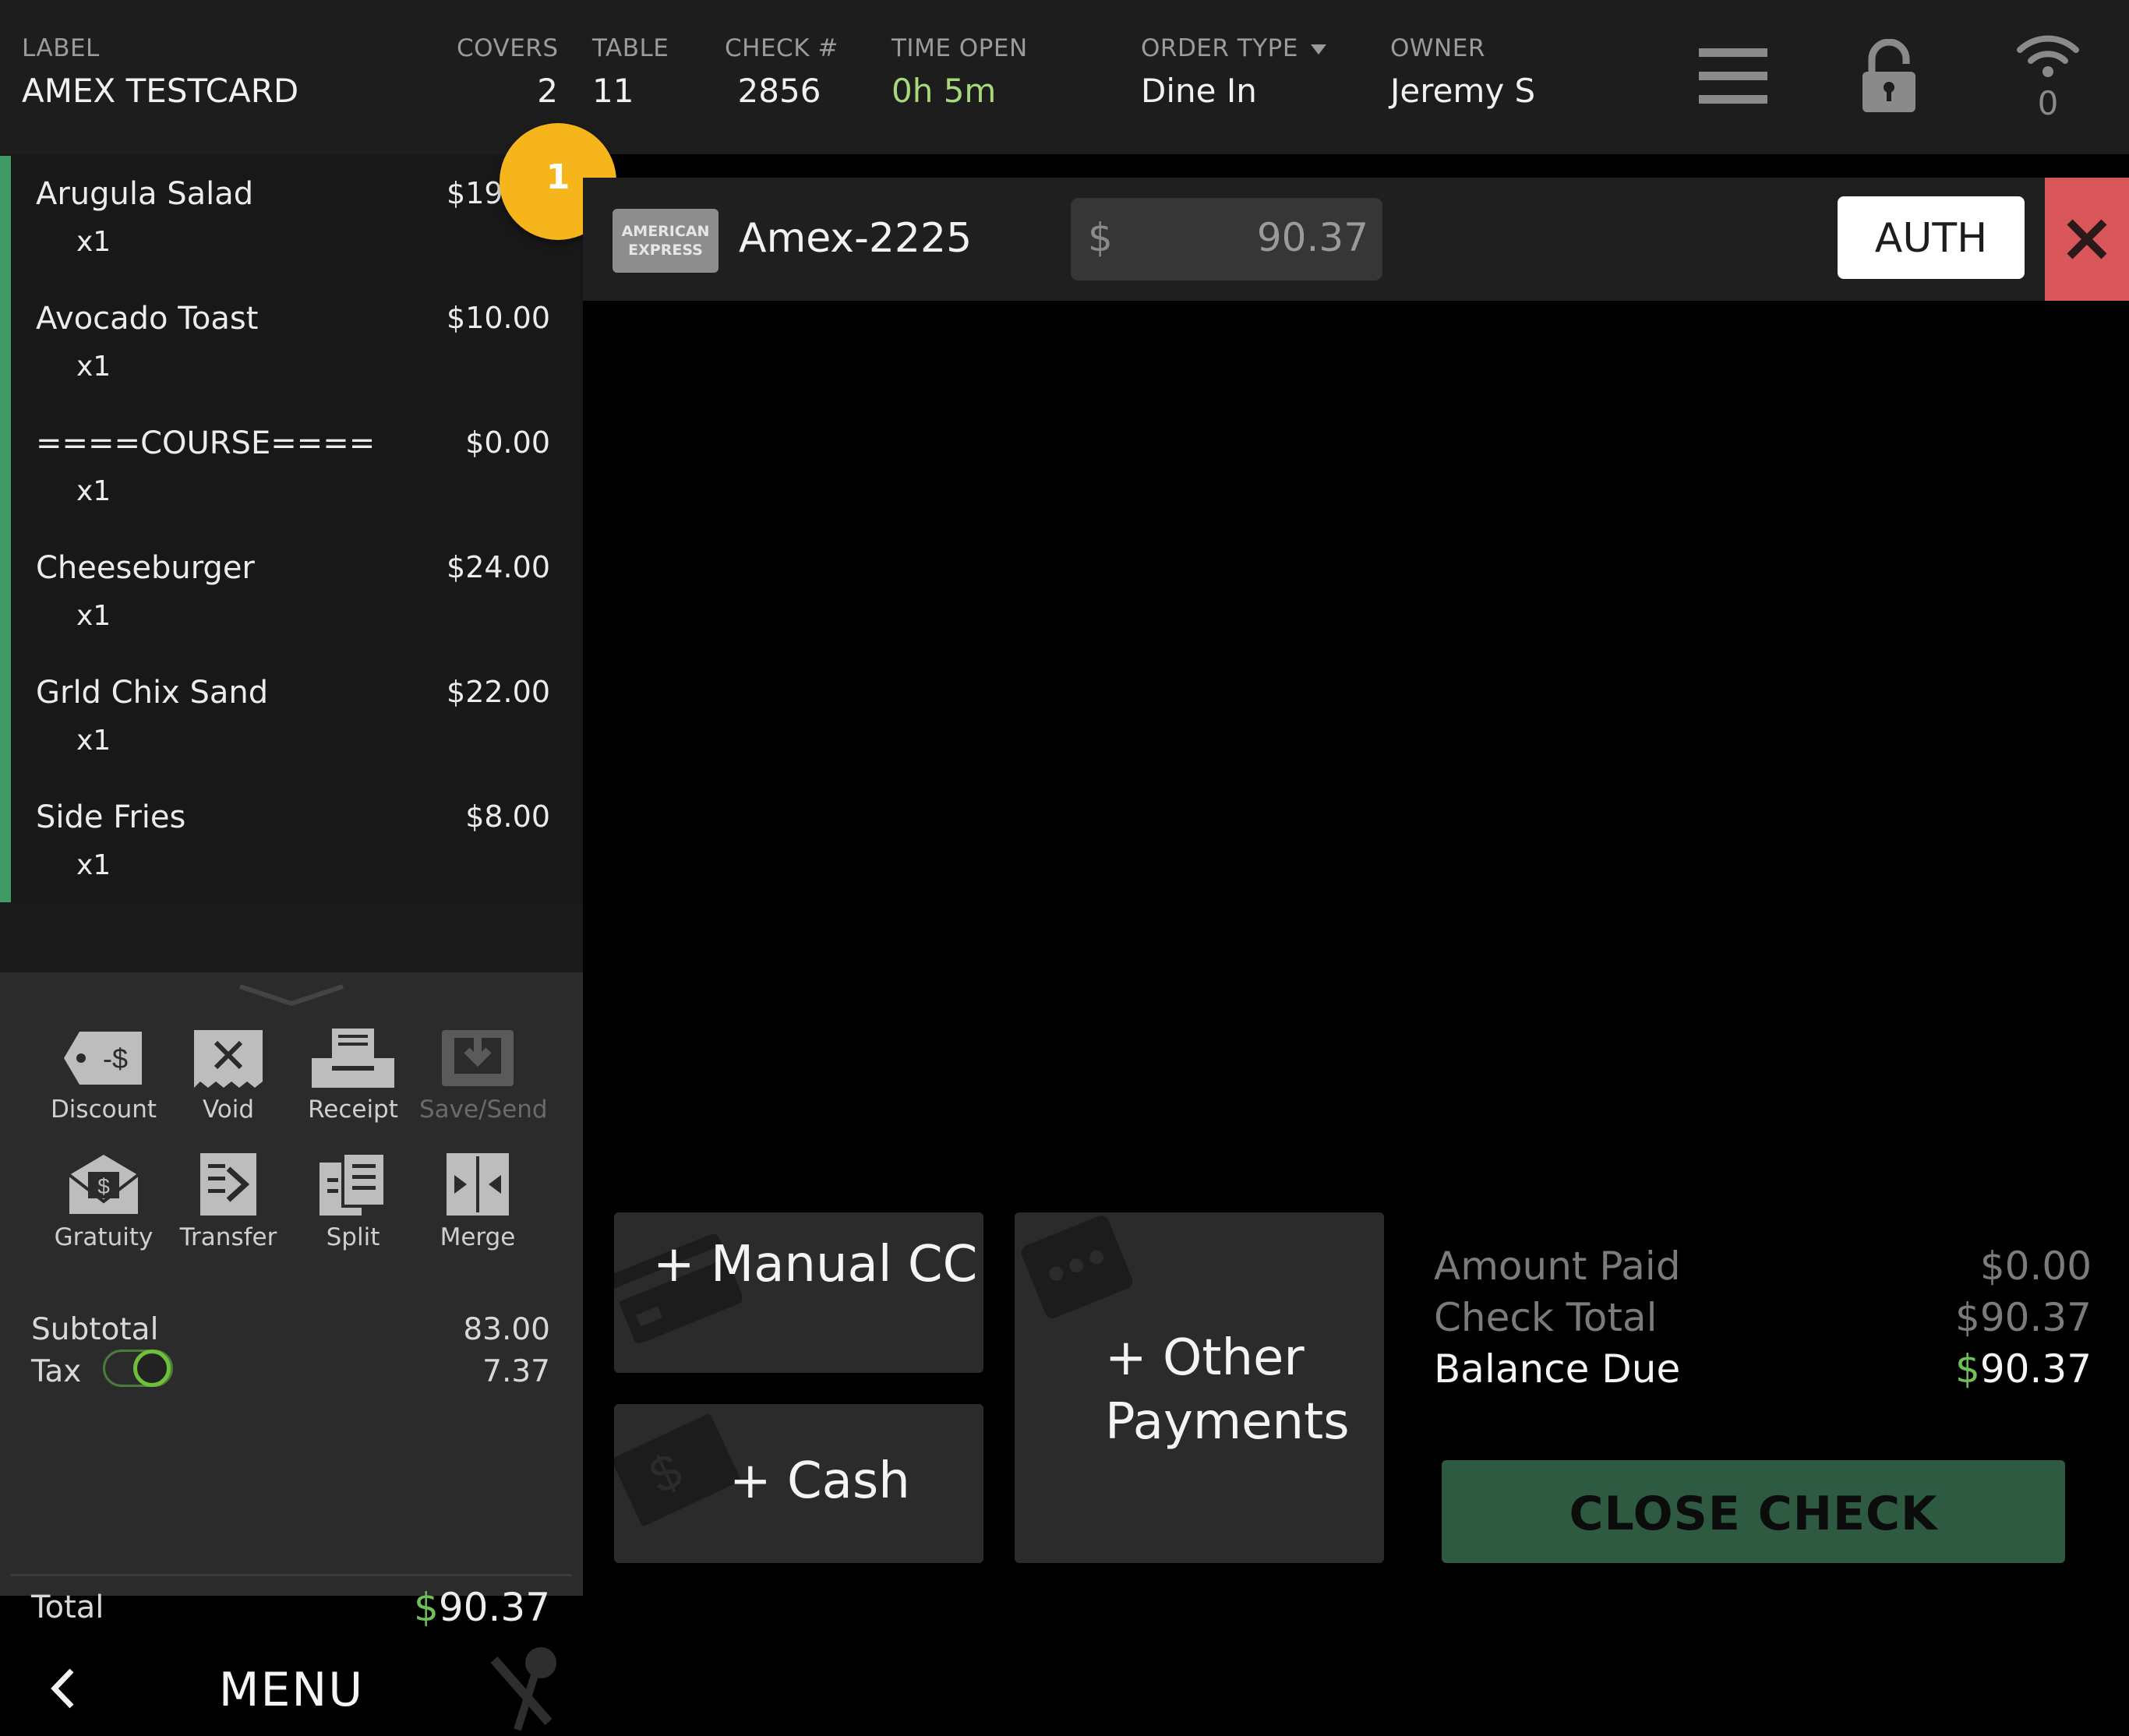 This screenshot has width=2129, height=1736. What do you see at coordinates (152, 693) in the screenshot?
I see `item-name: Grld Chix Sand` at bounding box center [152, 693].